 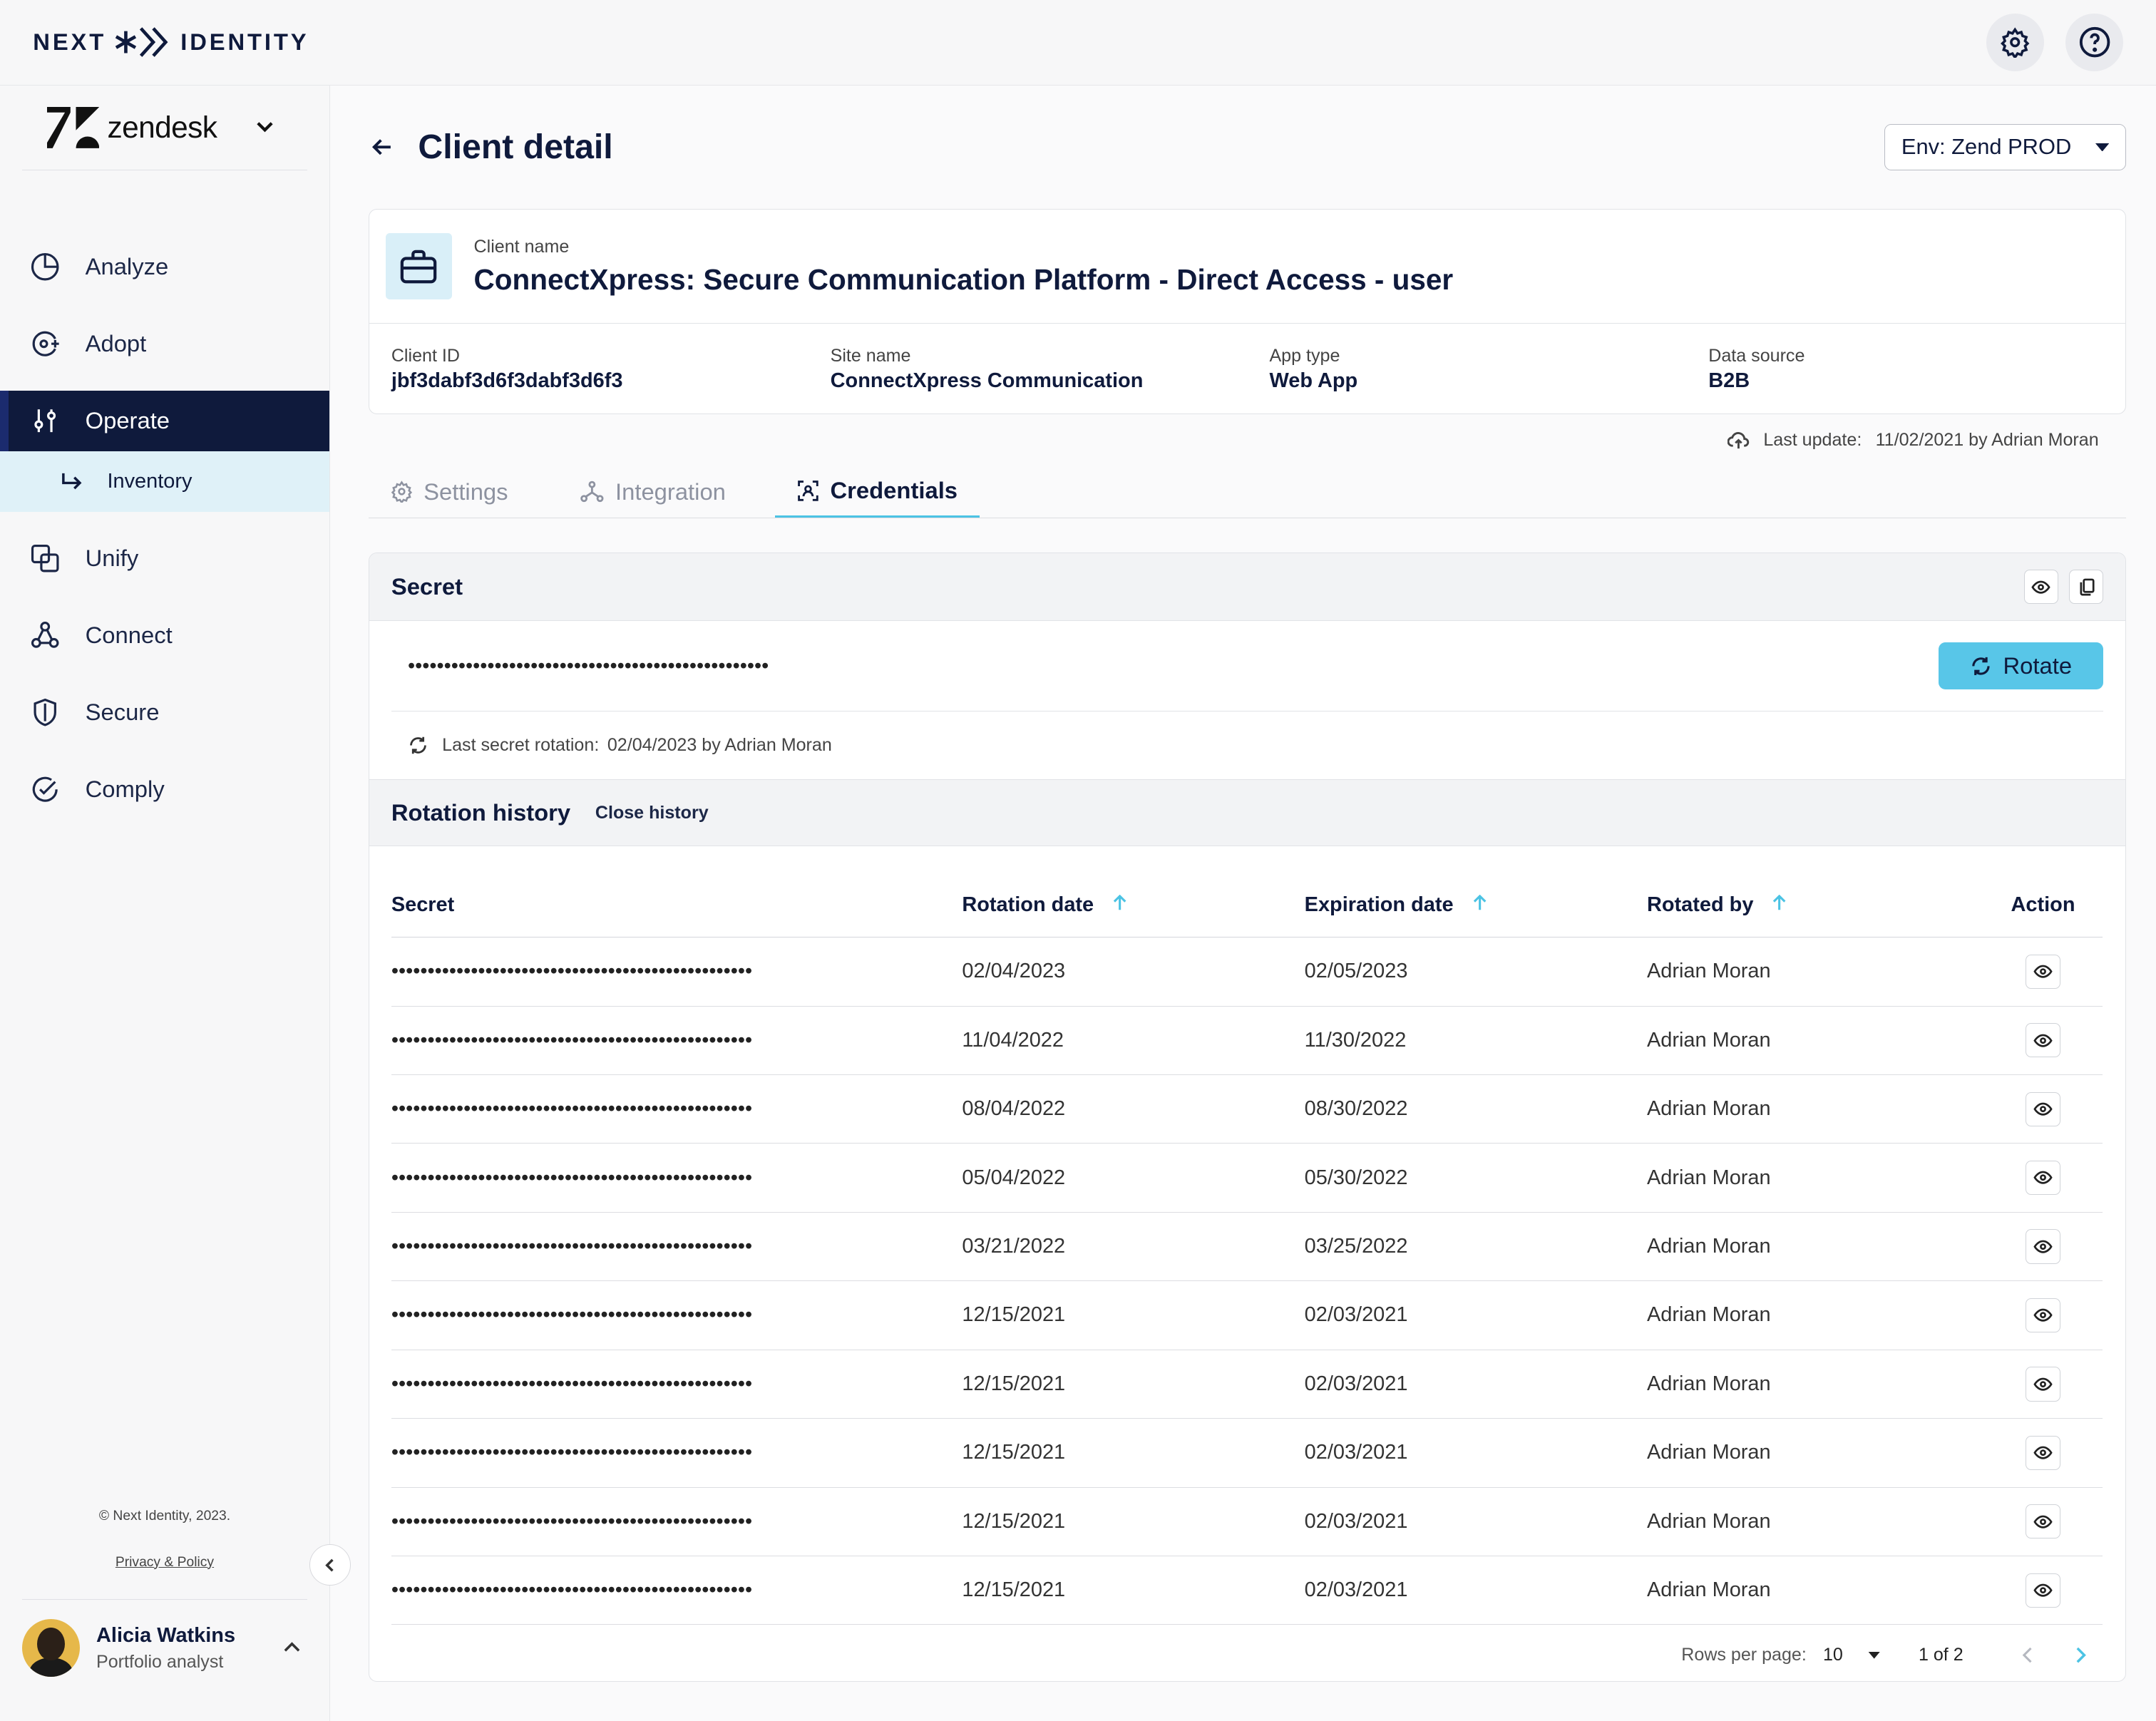 What do you see at coordinates (127, 266) in the screenshot?
I see `nav-analyze-label: Analyze` at bounding box center [127, 266].